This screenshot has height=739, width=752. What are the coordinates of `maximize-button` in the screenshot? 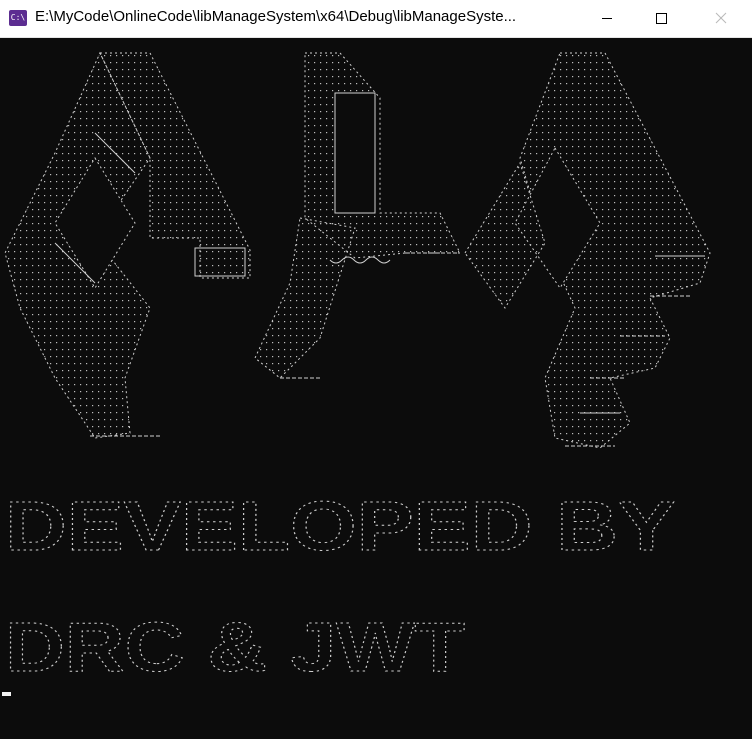 It's located at (661, 18).